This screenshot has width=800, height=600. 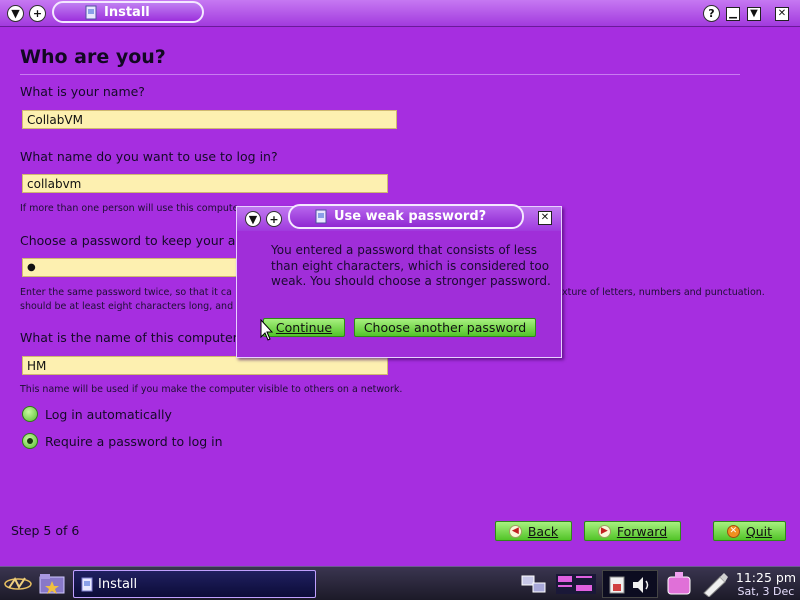 I want to click on name-field: CollabVM, so click(x=209, y=119).